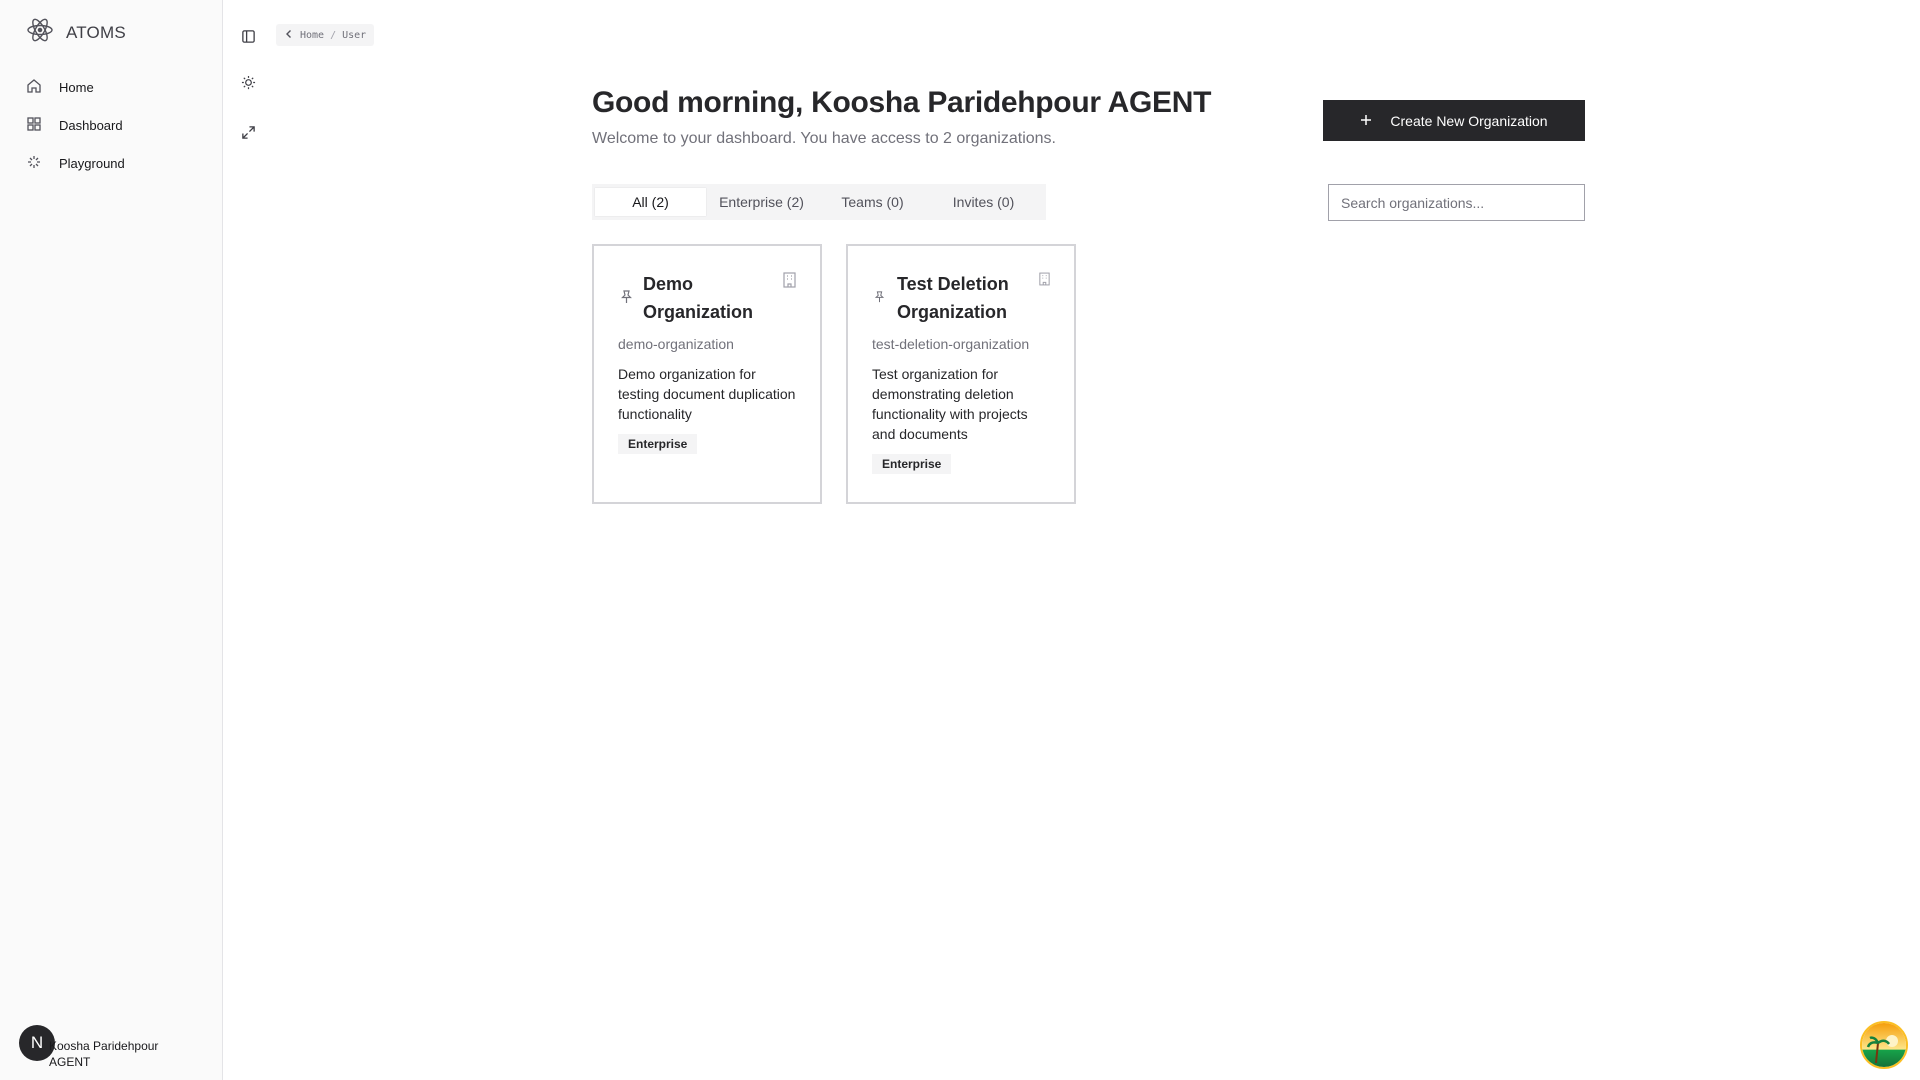  What do you see at coordinates (116, 87) in the screenshot?
I see `sidebar-item-home: Home` at bounding box center [116, 87].